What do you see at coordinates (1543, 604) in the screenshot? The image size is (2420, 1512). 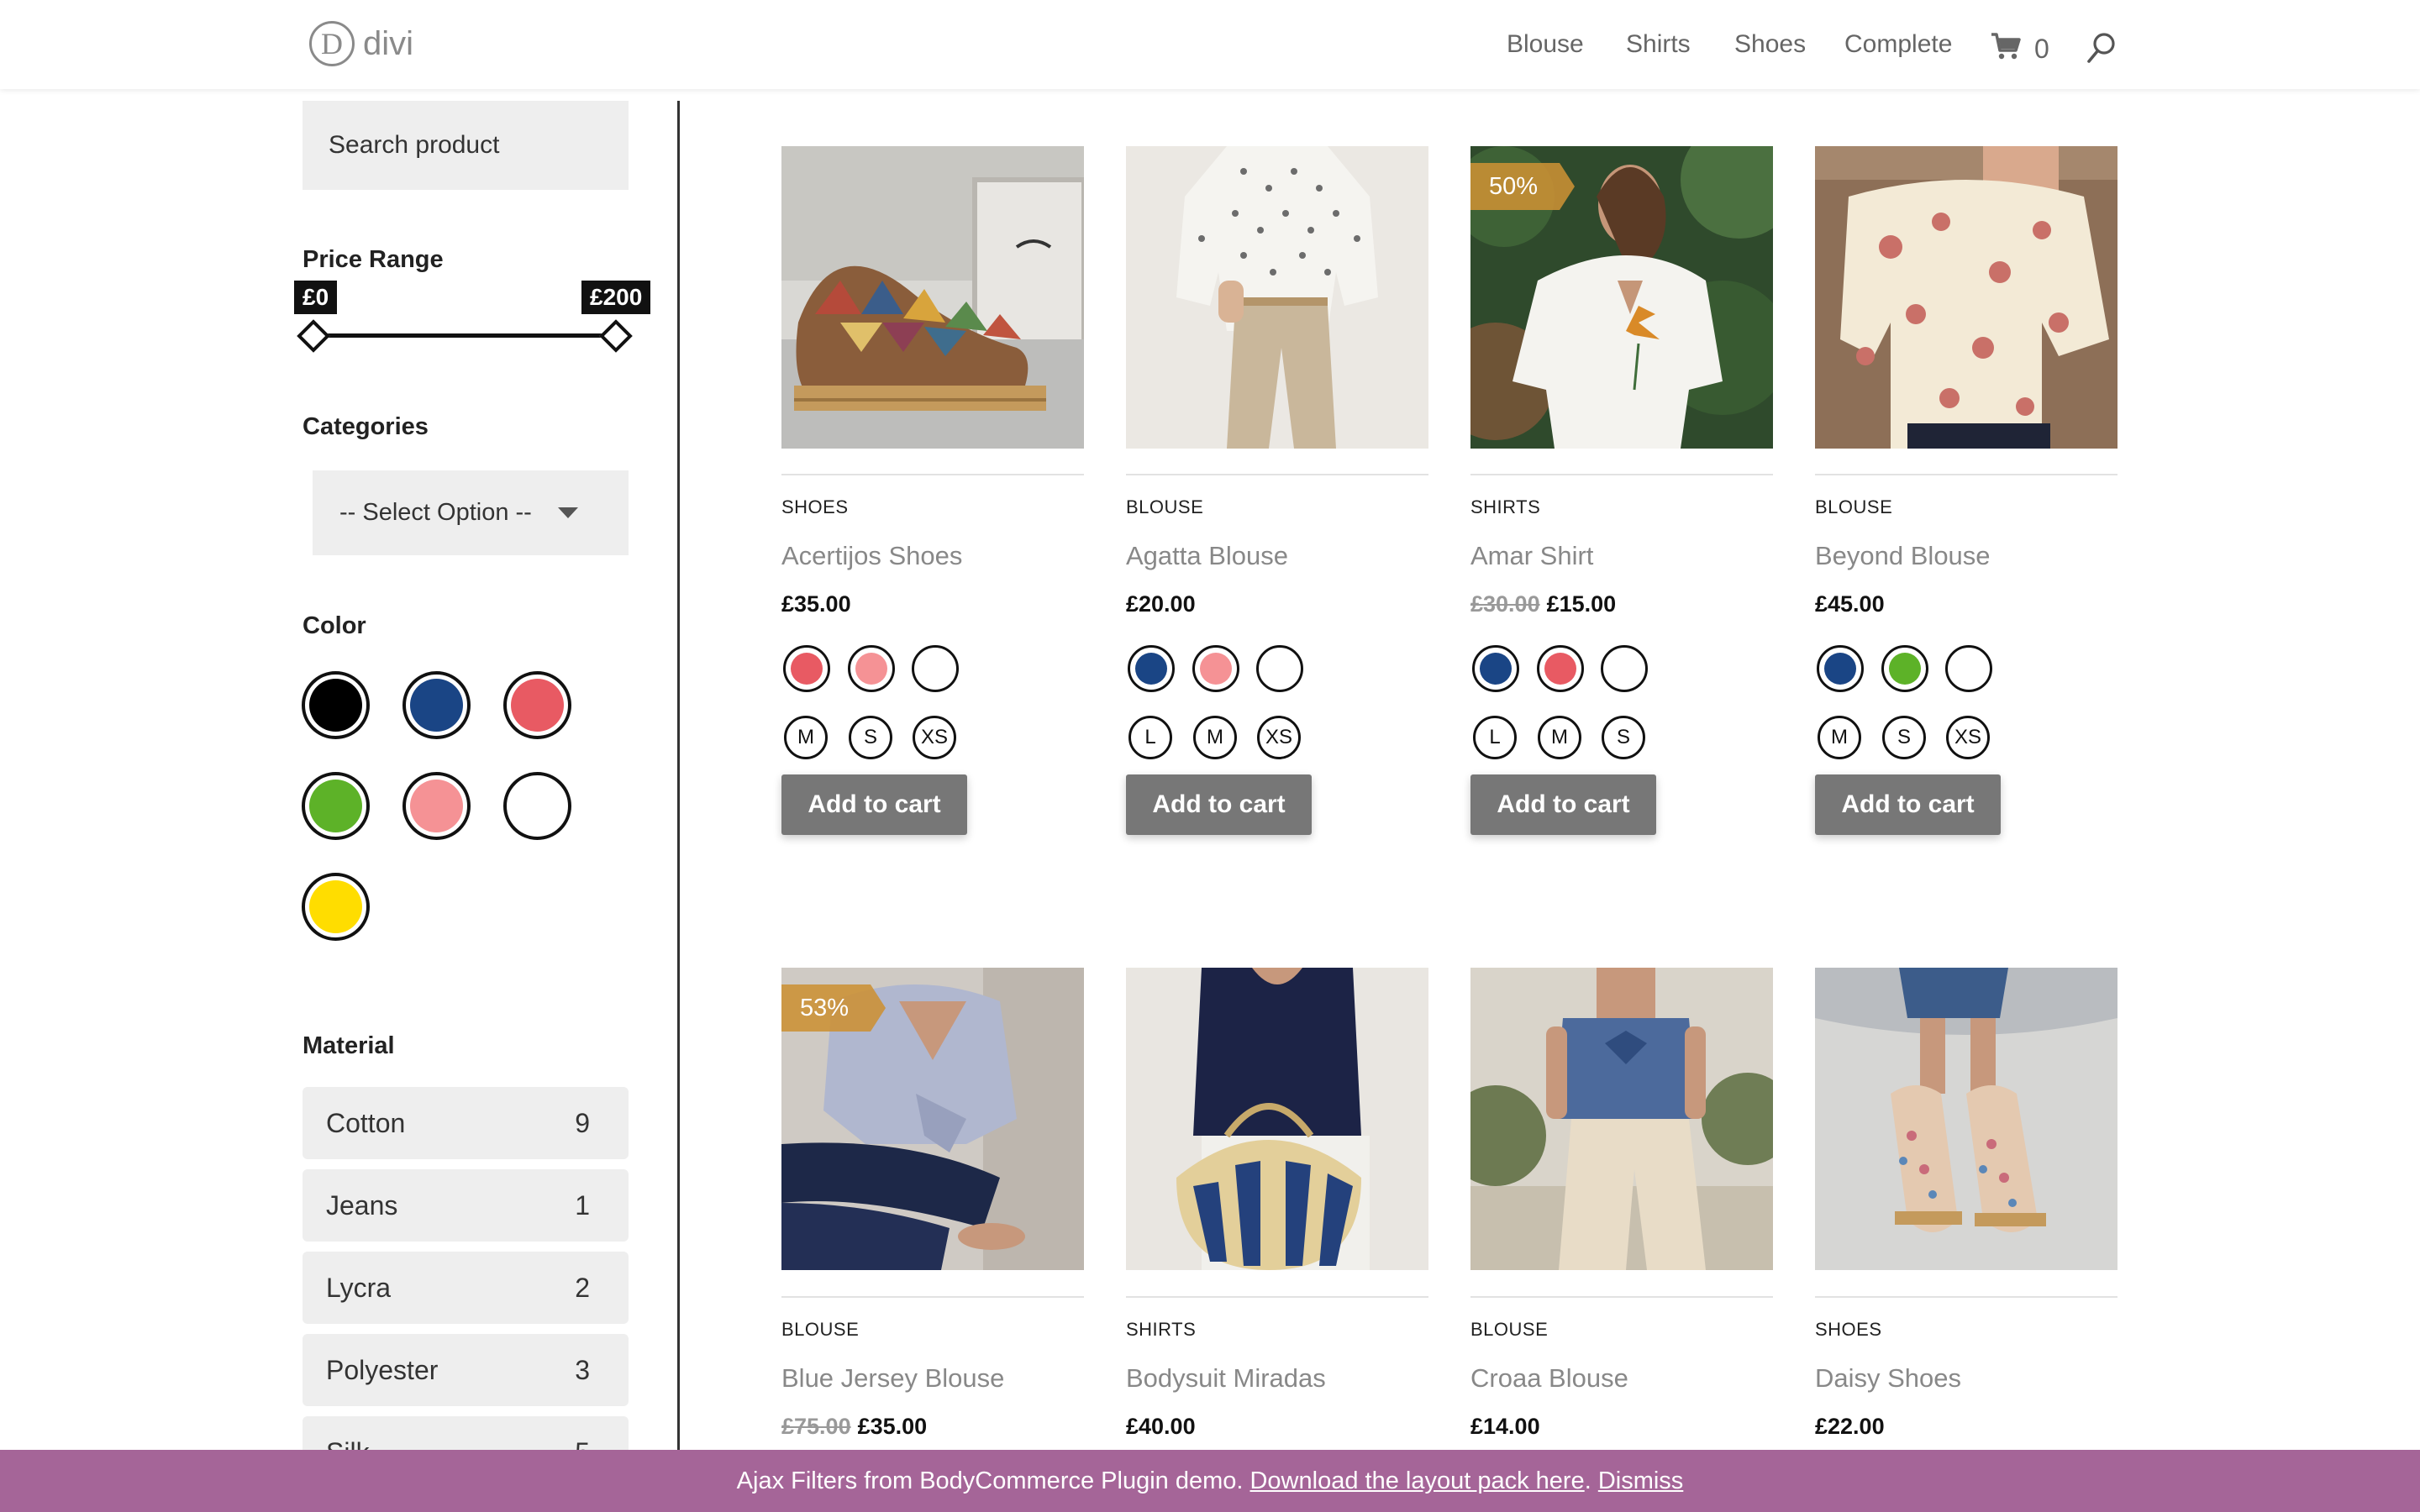 I see `product-price: £30.00 £15.00` at bounding box center [1543, 604].